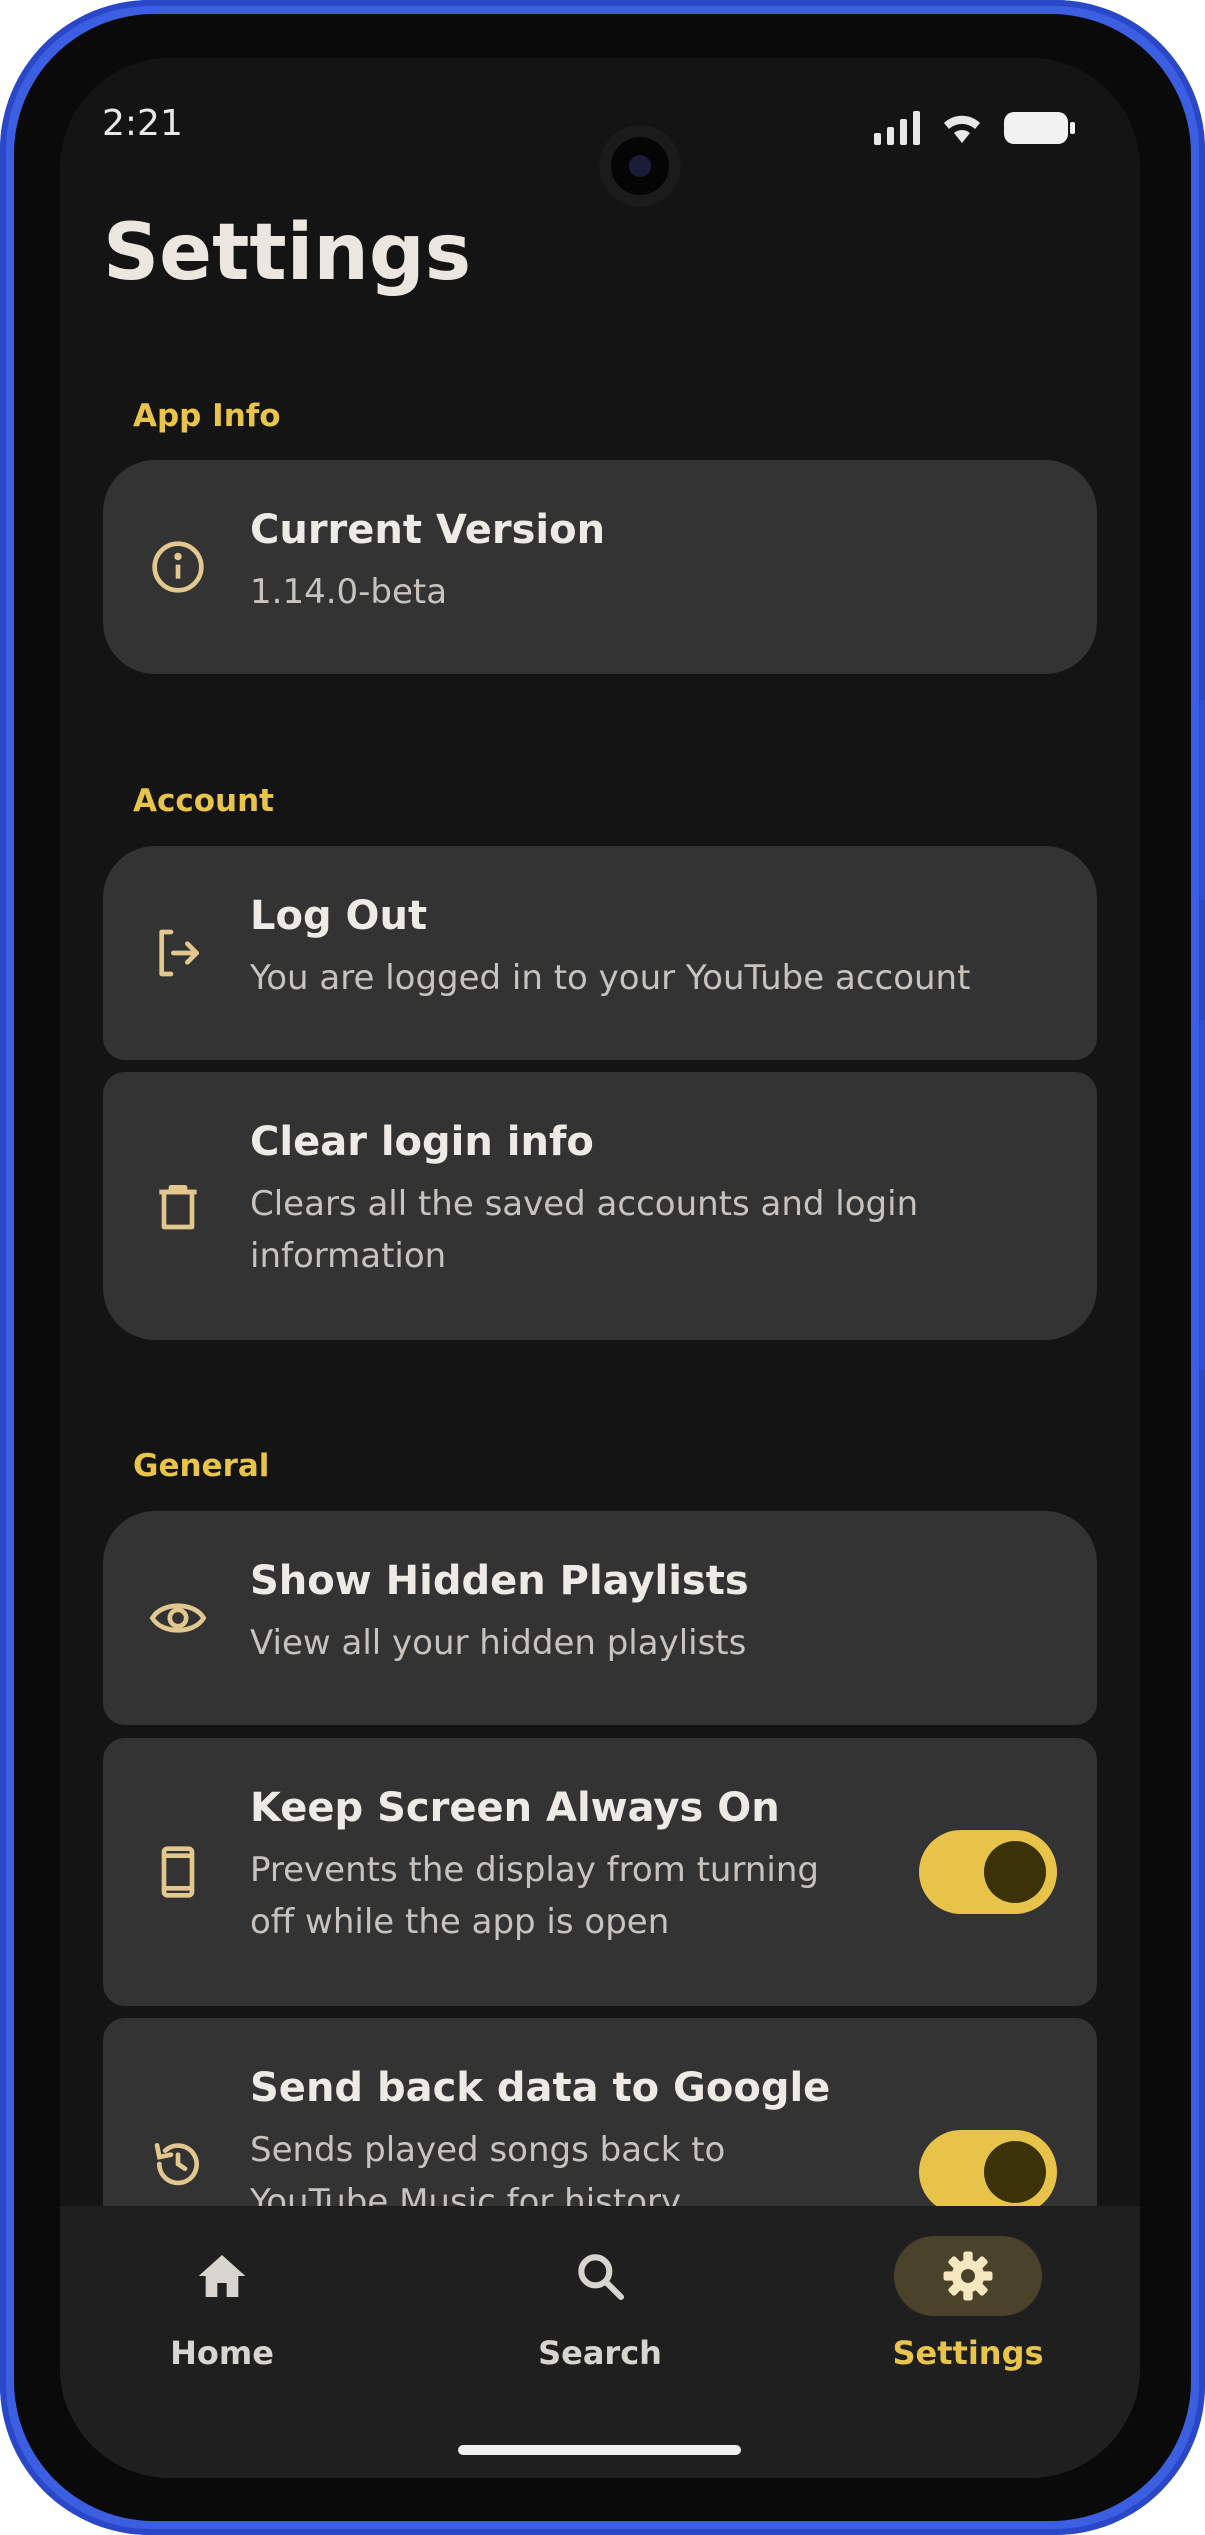 This screenshot has width=1205, height=2535. I want to click on nav-label-home: Home, so click(222, 2353).